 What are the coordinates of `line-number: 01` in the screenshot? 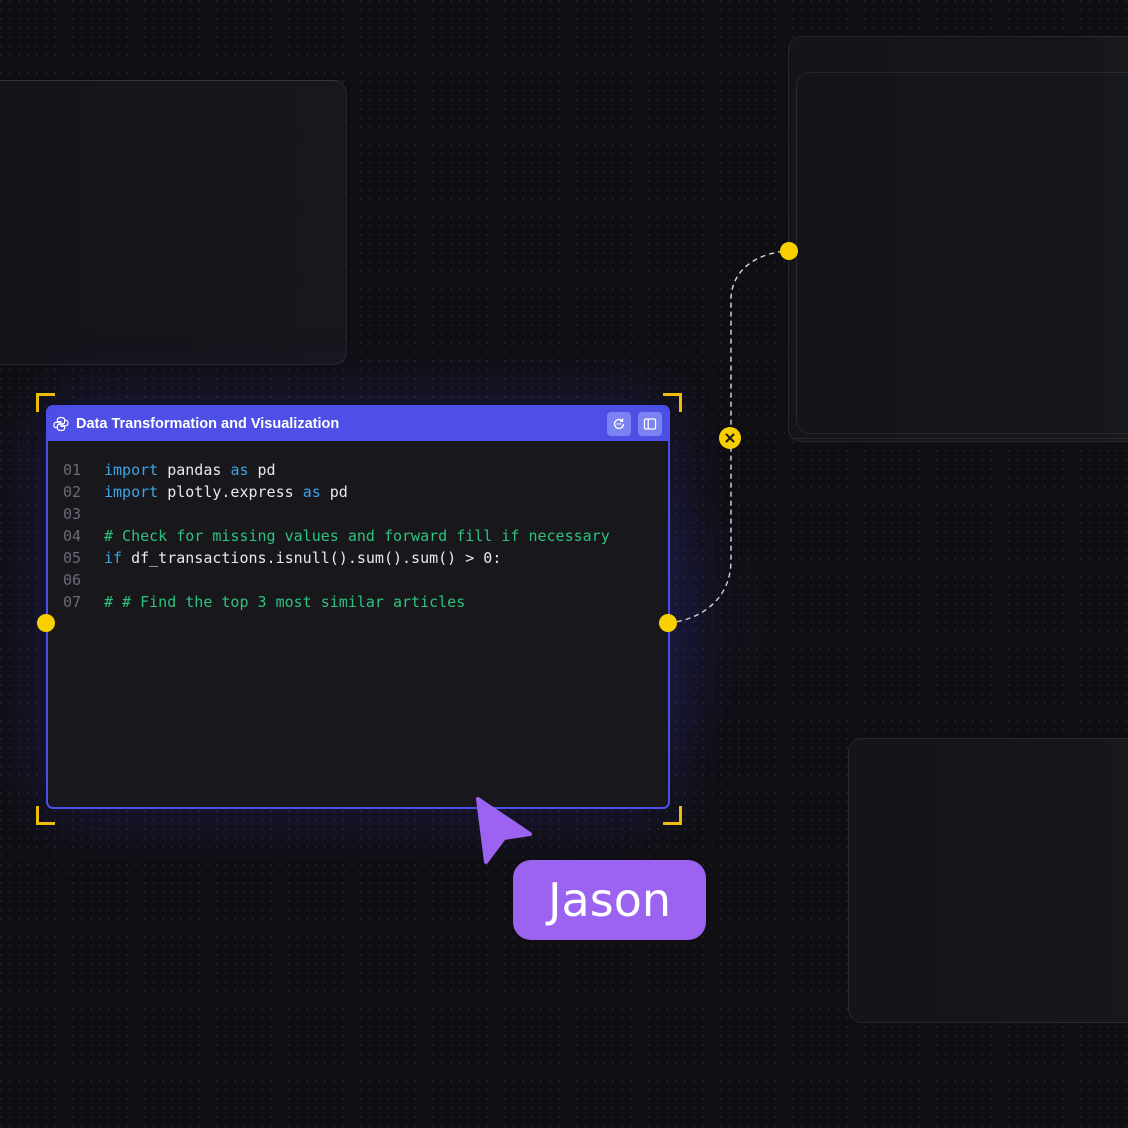 It's located at (72, 470).